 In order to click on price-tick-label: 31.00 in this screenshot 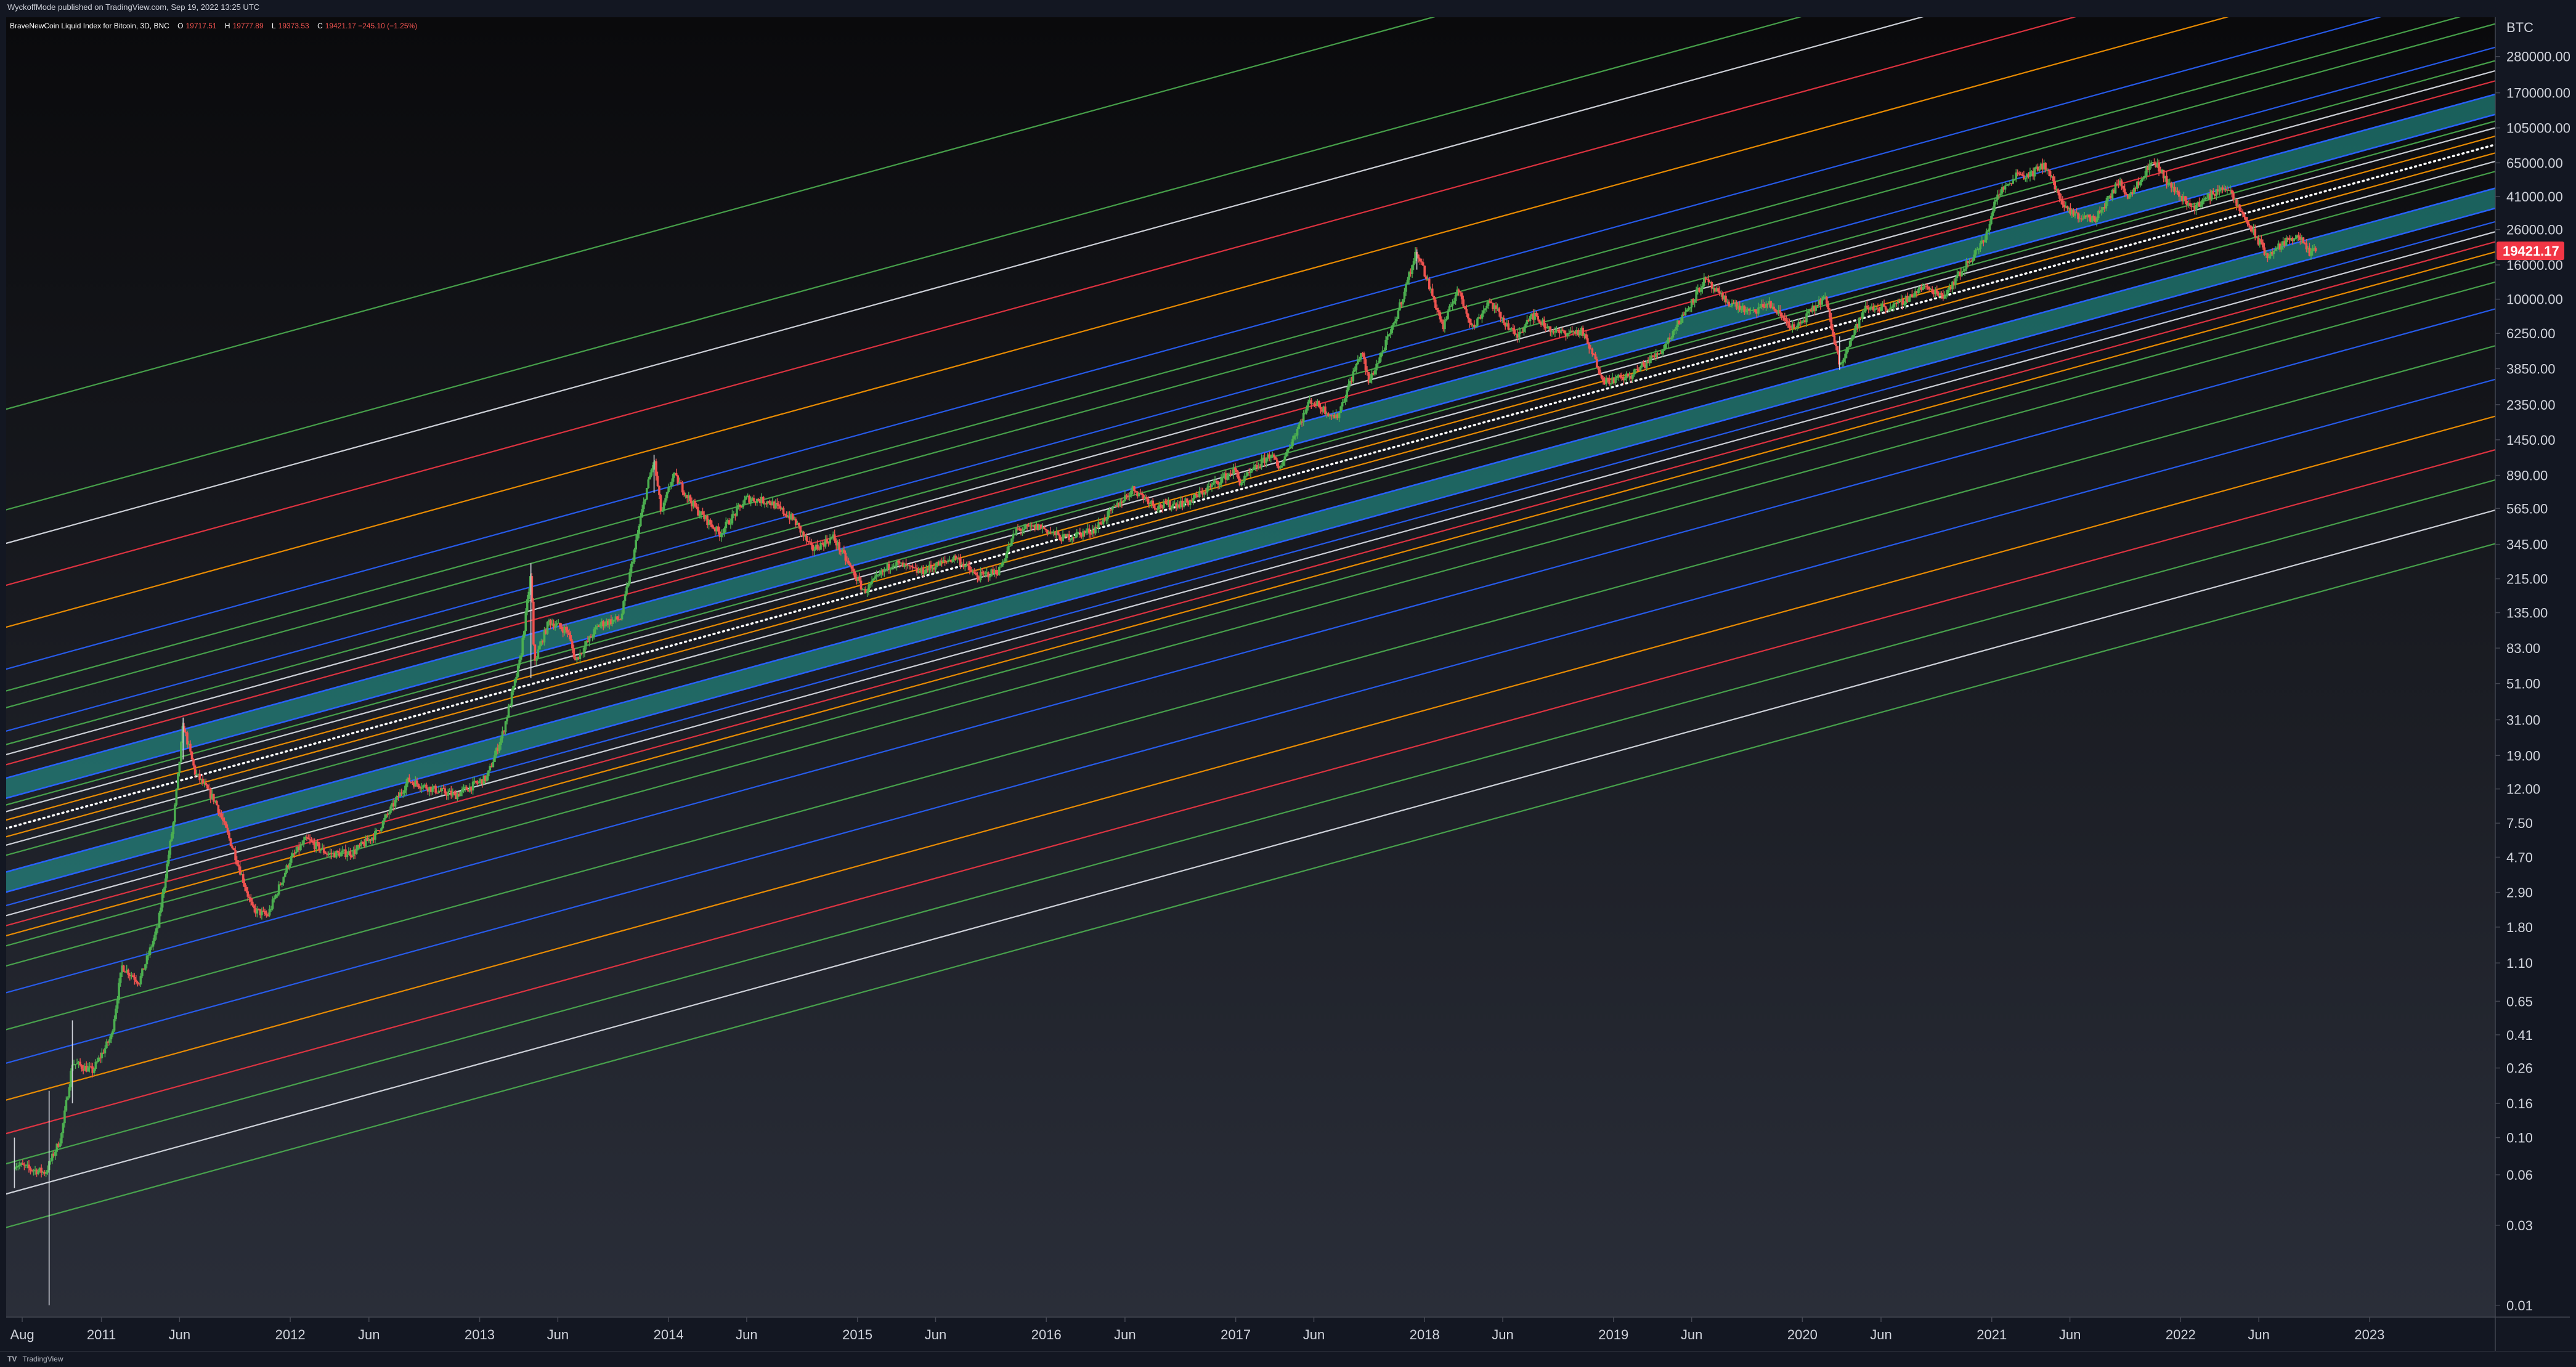, I will do `click(2523, 720)`.